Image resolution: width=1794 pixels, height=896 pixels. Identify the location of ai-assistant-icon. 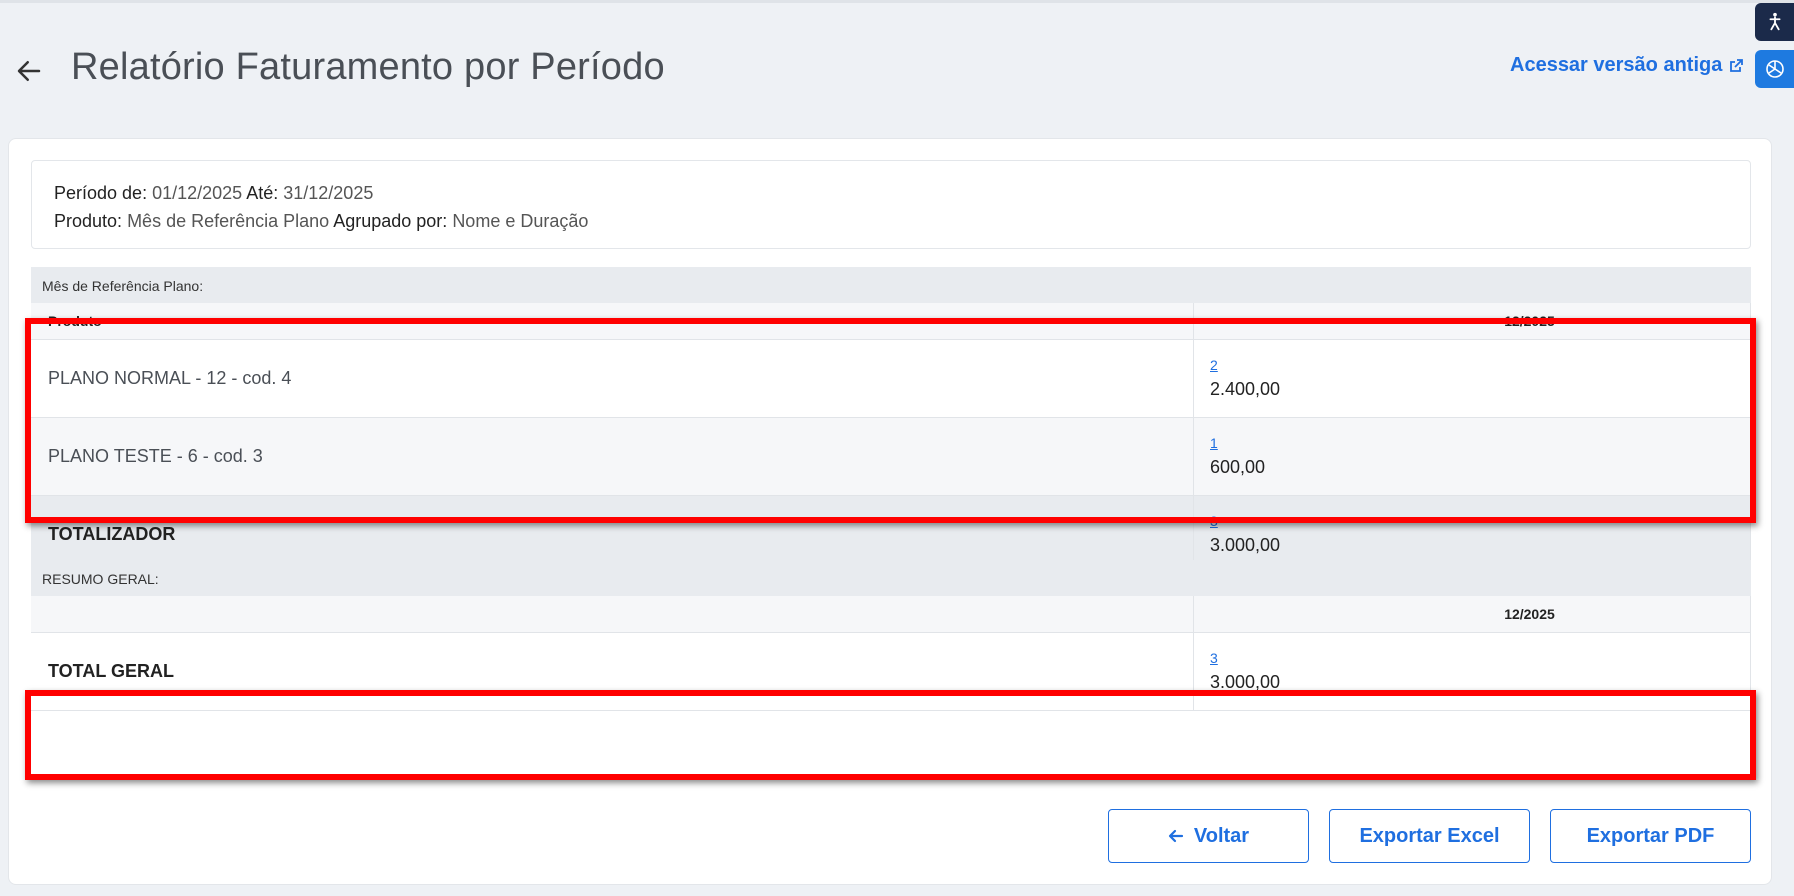
(1774, 69).